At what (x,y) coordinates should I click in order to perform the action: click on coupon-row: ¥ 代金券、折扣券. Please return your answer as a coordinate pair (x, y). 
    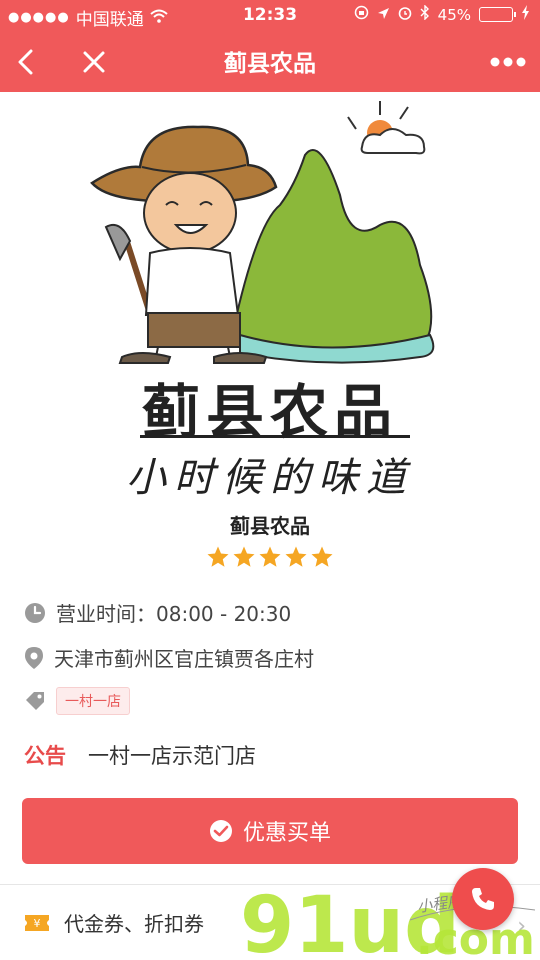
    Looking at the image, I should click on (114, 922).